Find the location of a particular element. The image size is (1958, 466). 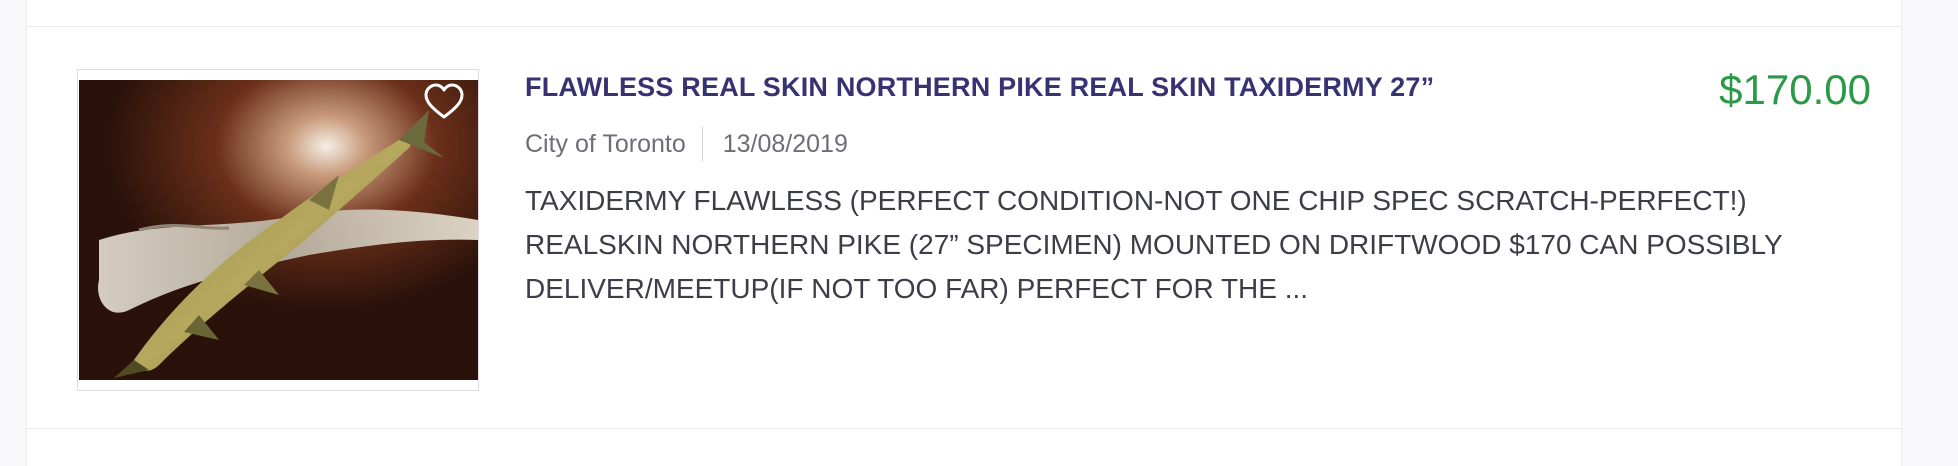

heart-outline-icon is located at coordinates (444, 101).